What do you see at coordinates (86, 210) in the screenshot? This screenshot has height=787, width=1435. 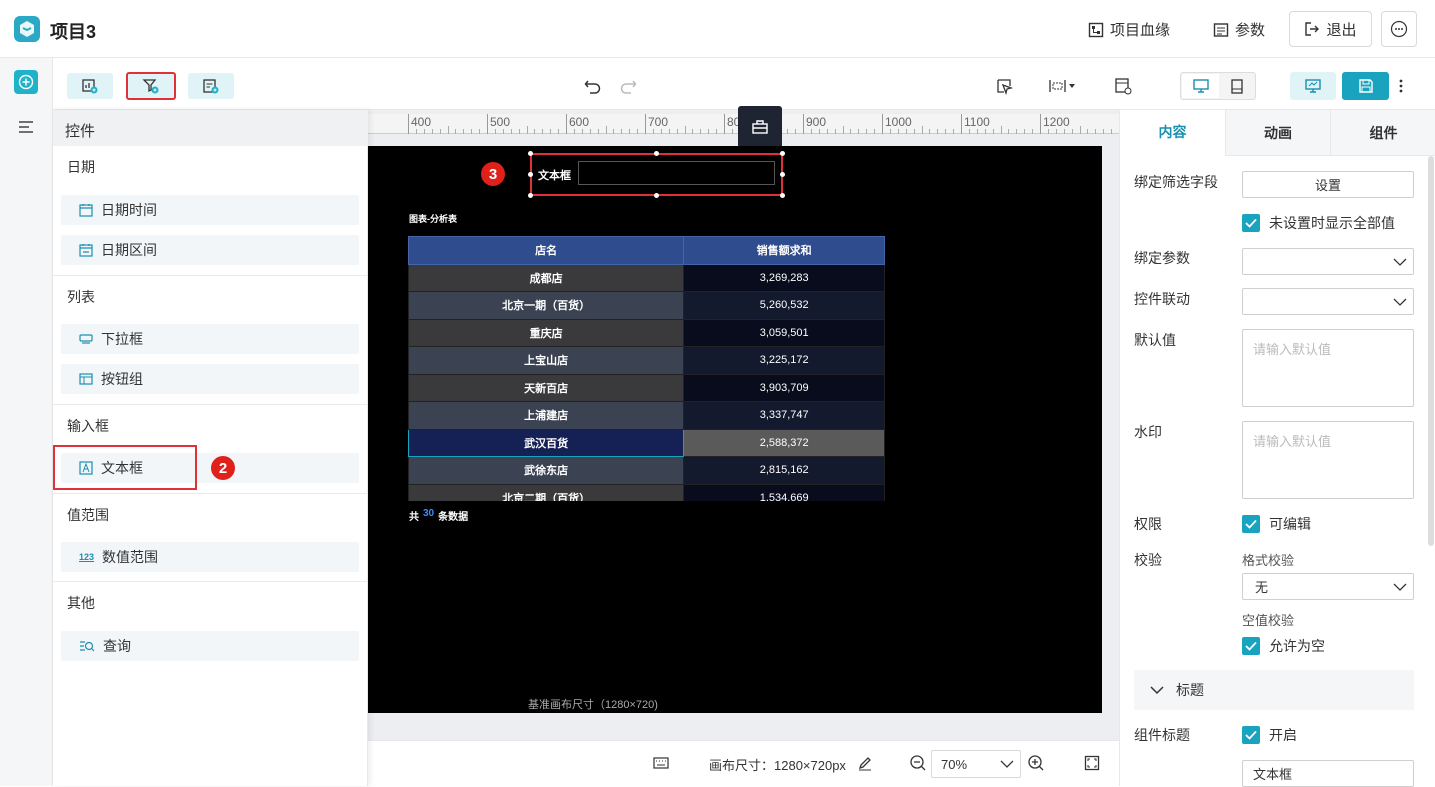 I see `calendar-icon` at bounding box center [86, 210].